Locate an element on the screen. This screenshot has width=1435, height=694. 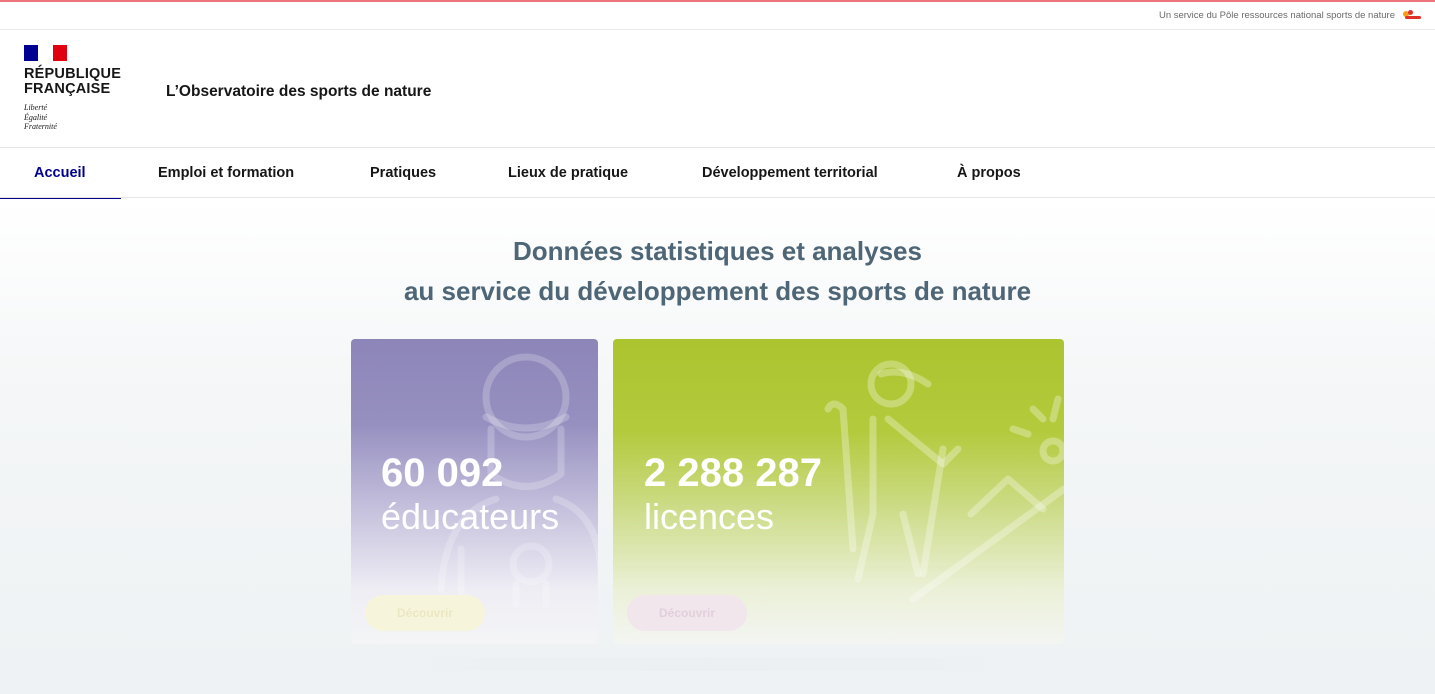
licences-count: 2 288 287 is located at coordinates (733, 473).